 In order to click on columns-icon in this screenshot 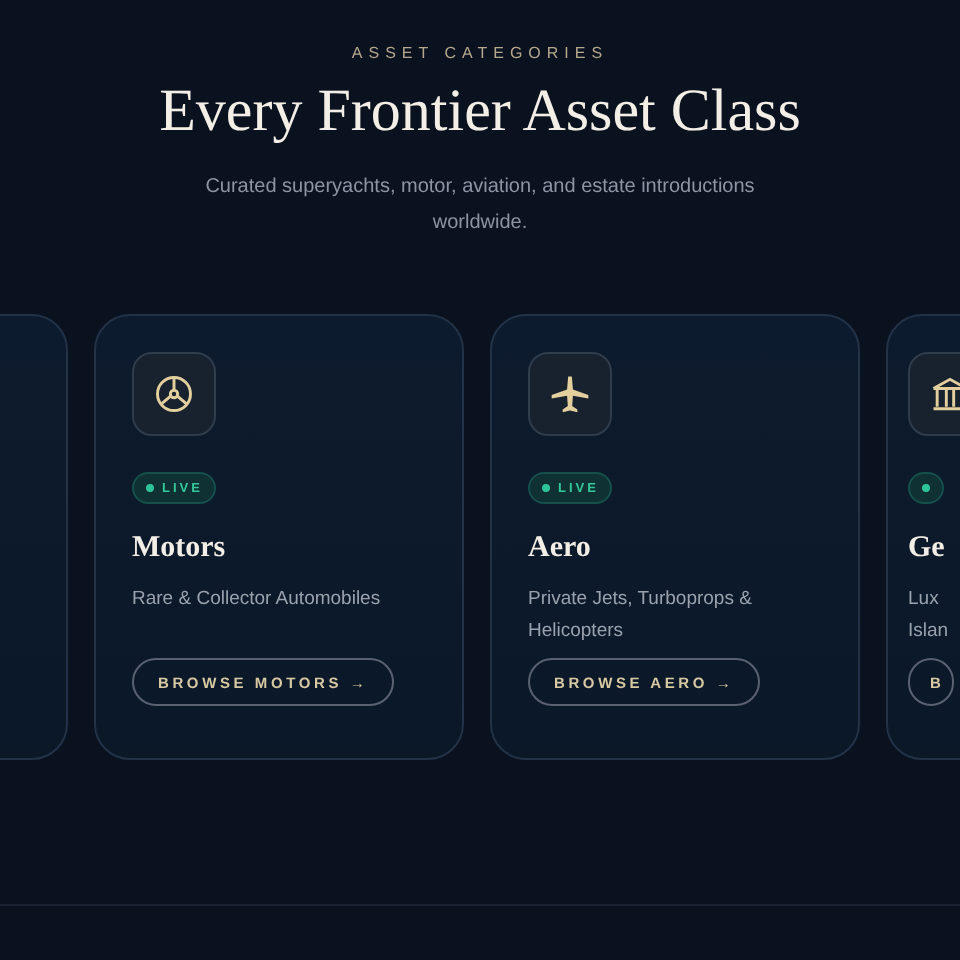, I will do `click(944, 394)`.